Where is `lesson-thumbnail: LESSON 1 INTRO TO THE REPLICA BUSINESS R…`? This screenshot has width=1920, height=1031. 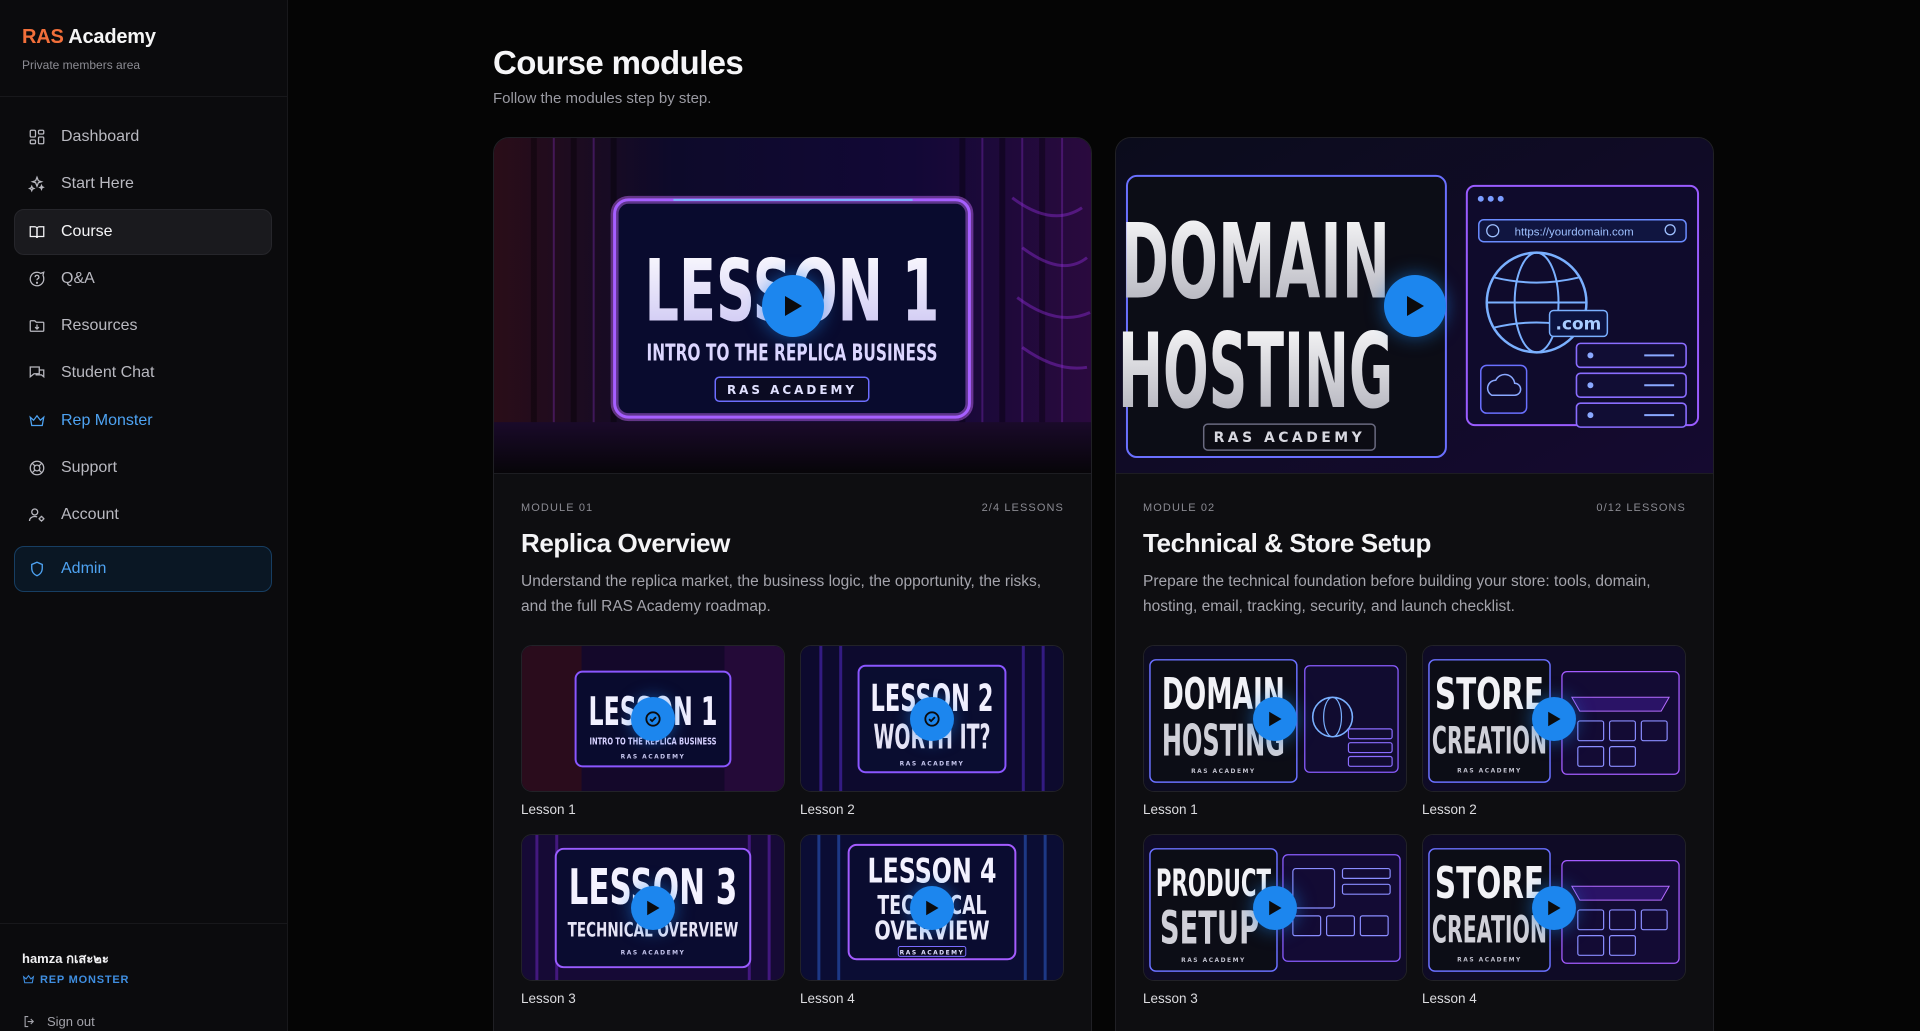
lesson-thumbnail: LESSON 1 INTRO TO THE REPLICA BUSINESS R… is located at coordinates (653, 718).